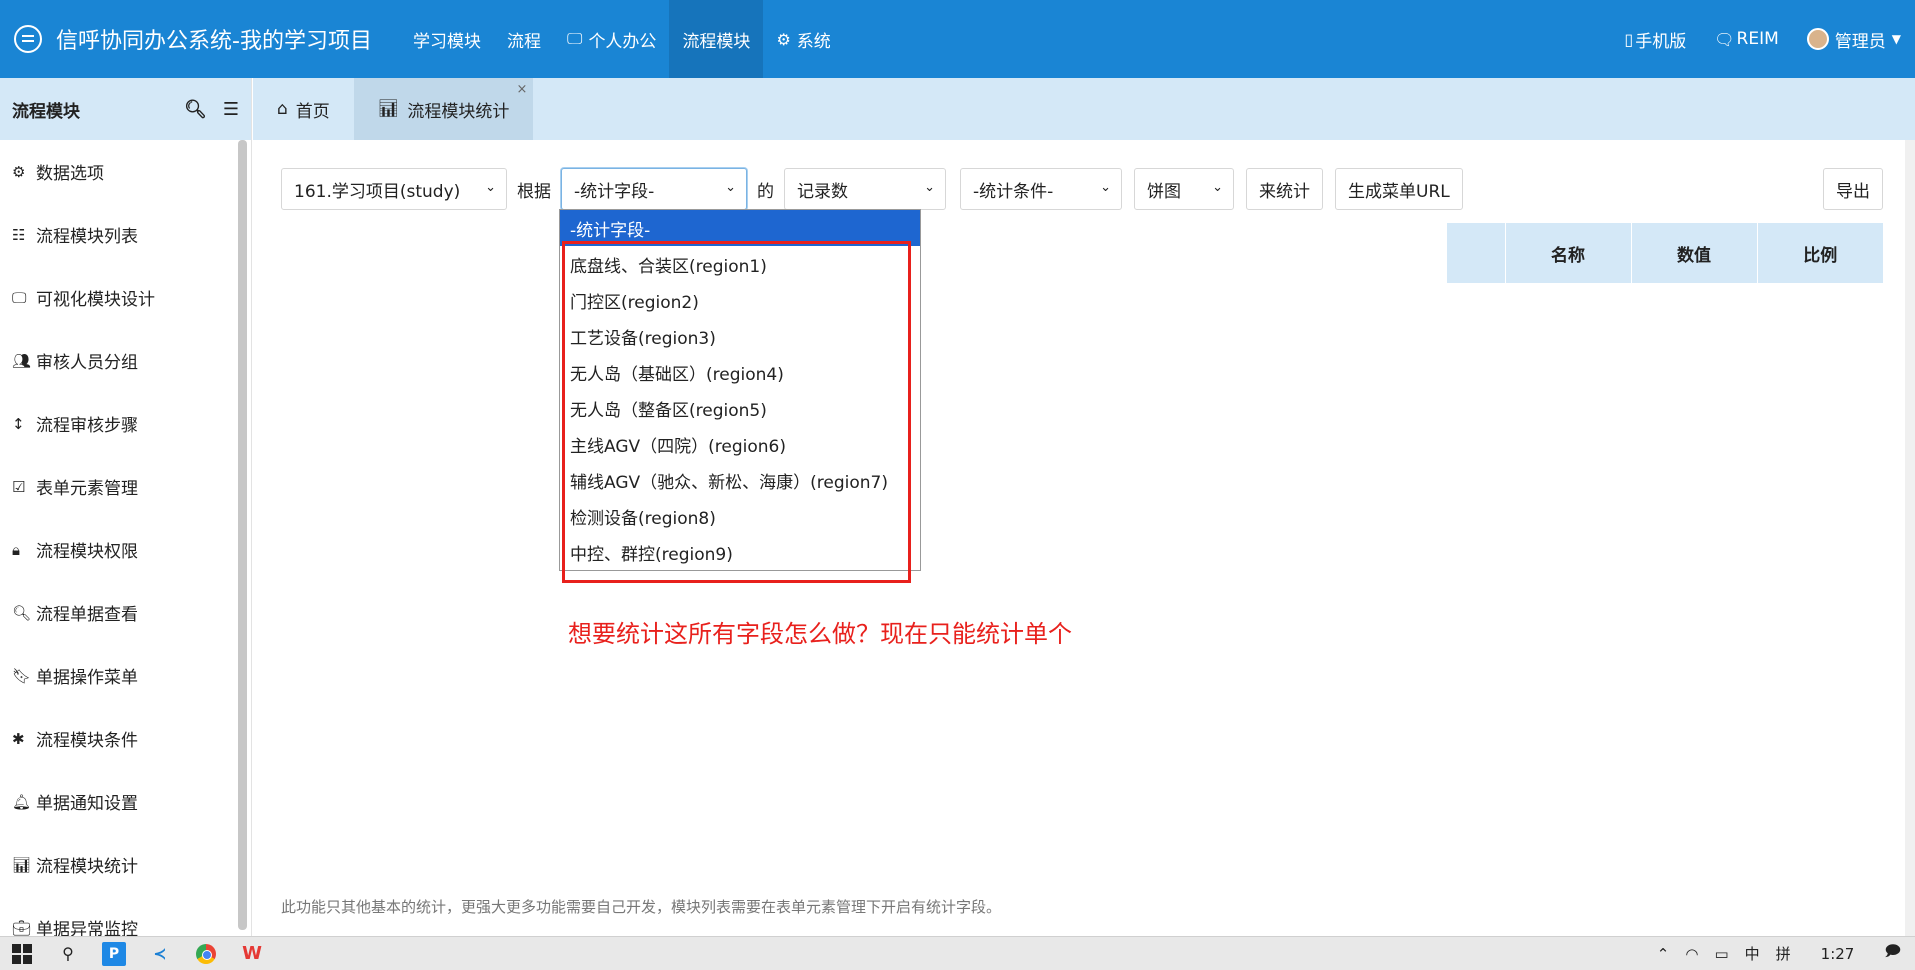 The width and height of the screenshot is (1915, 970). I want to click on tab-label: 流程模块统计, so click(458, 111).